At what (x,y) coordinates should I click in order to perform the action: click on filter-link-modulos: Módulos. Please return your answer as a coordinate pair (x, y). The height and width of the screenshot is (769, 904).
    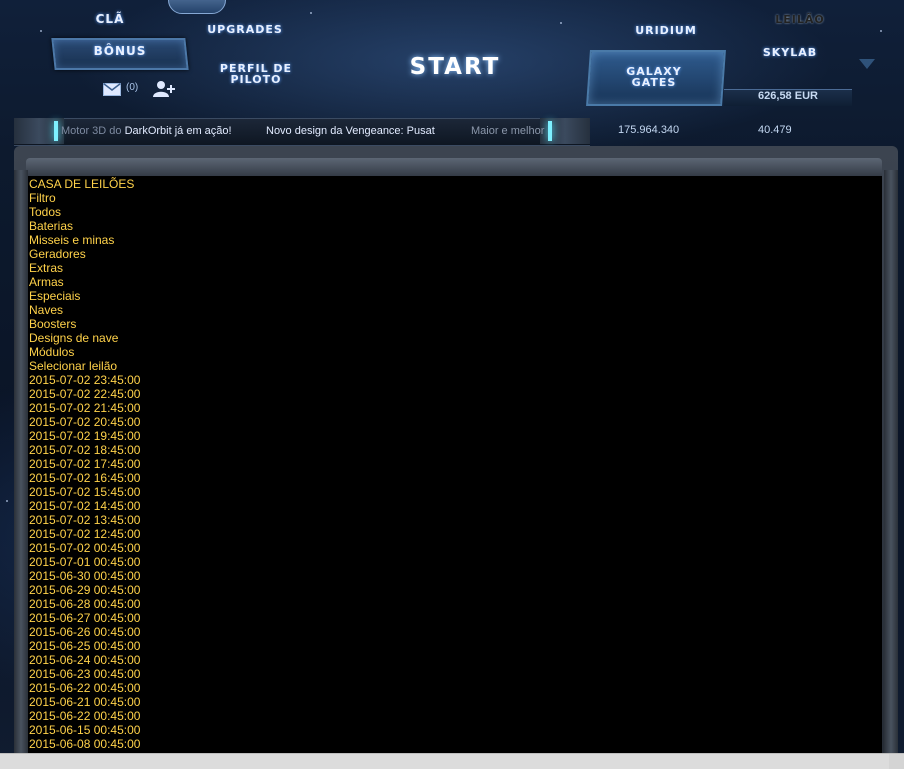
    Looking at the image, I should click on (84, 352).